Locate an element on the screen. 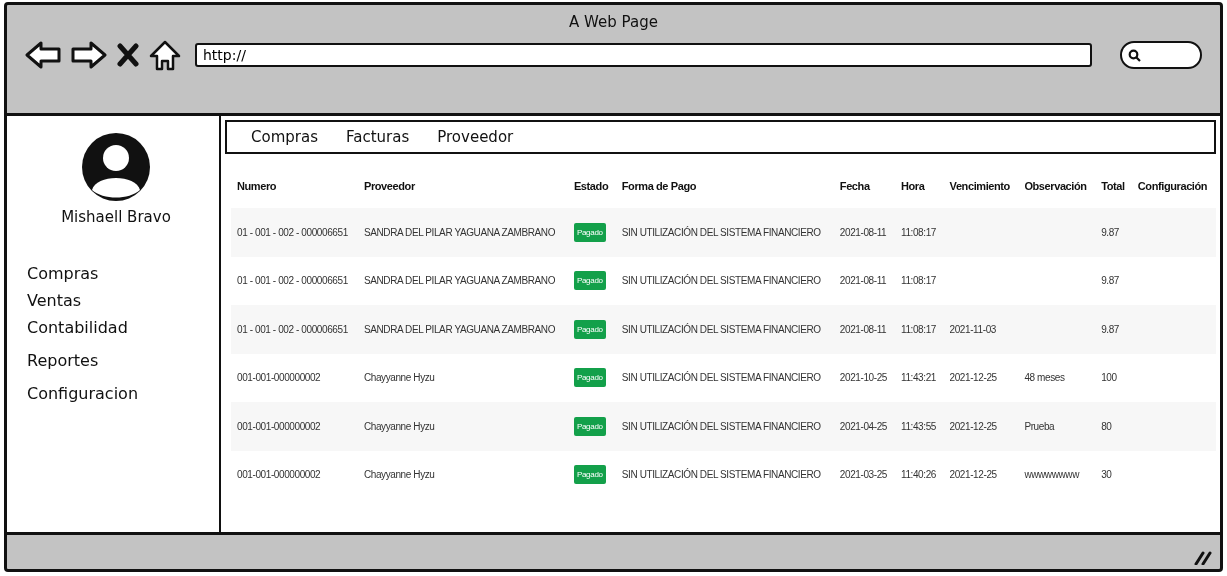 Image resolution: width=1227 pixels, height=576 pixels. search-icon is located at coordinates (1134, 55).